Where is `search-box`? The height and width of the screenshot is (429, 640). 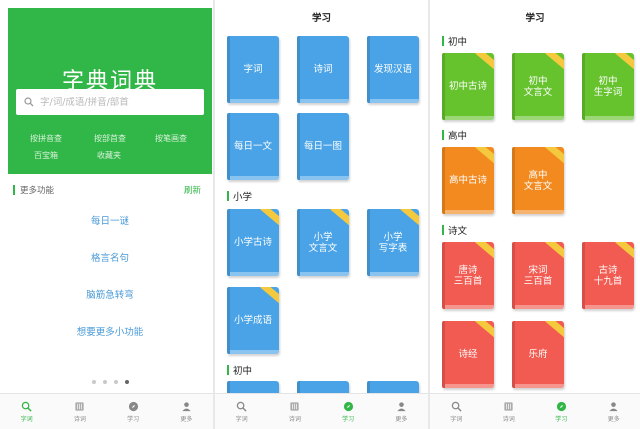
search-box is located at coordinates (110, 102).